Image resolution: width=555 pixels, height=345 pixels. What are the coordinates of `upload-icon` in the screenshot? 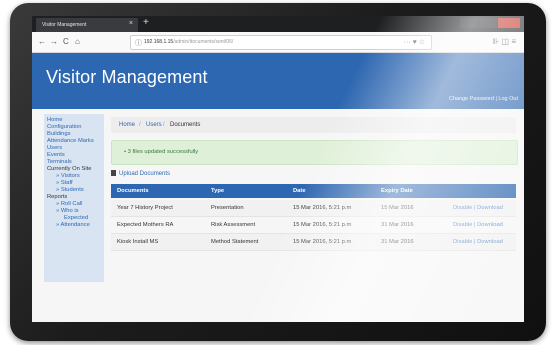 It's located at (113, 173).